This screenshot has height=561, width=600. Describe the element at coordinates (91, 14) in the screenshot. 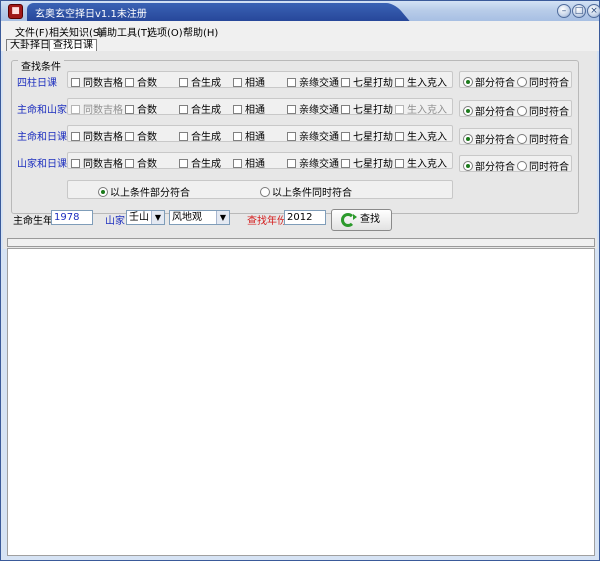

I see `window-title: 玄奥玄空择日v1.1未注册` at that location.